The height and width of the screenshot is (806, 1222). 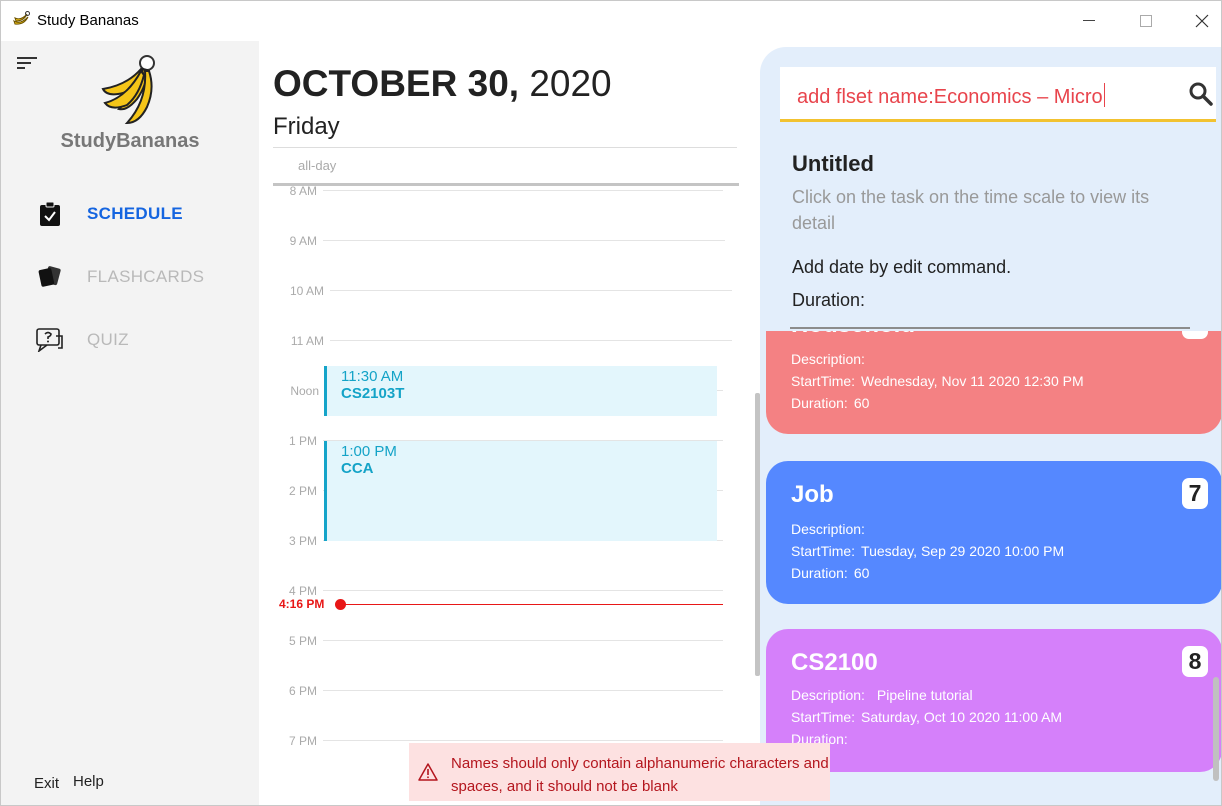 What do you see at coordinates (108, 339) in the screenshot?
I see `sidebar-item-label: QUIZ` at bounding box center [108, 339].